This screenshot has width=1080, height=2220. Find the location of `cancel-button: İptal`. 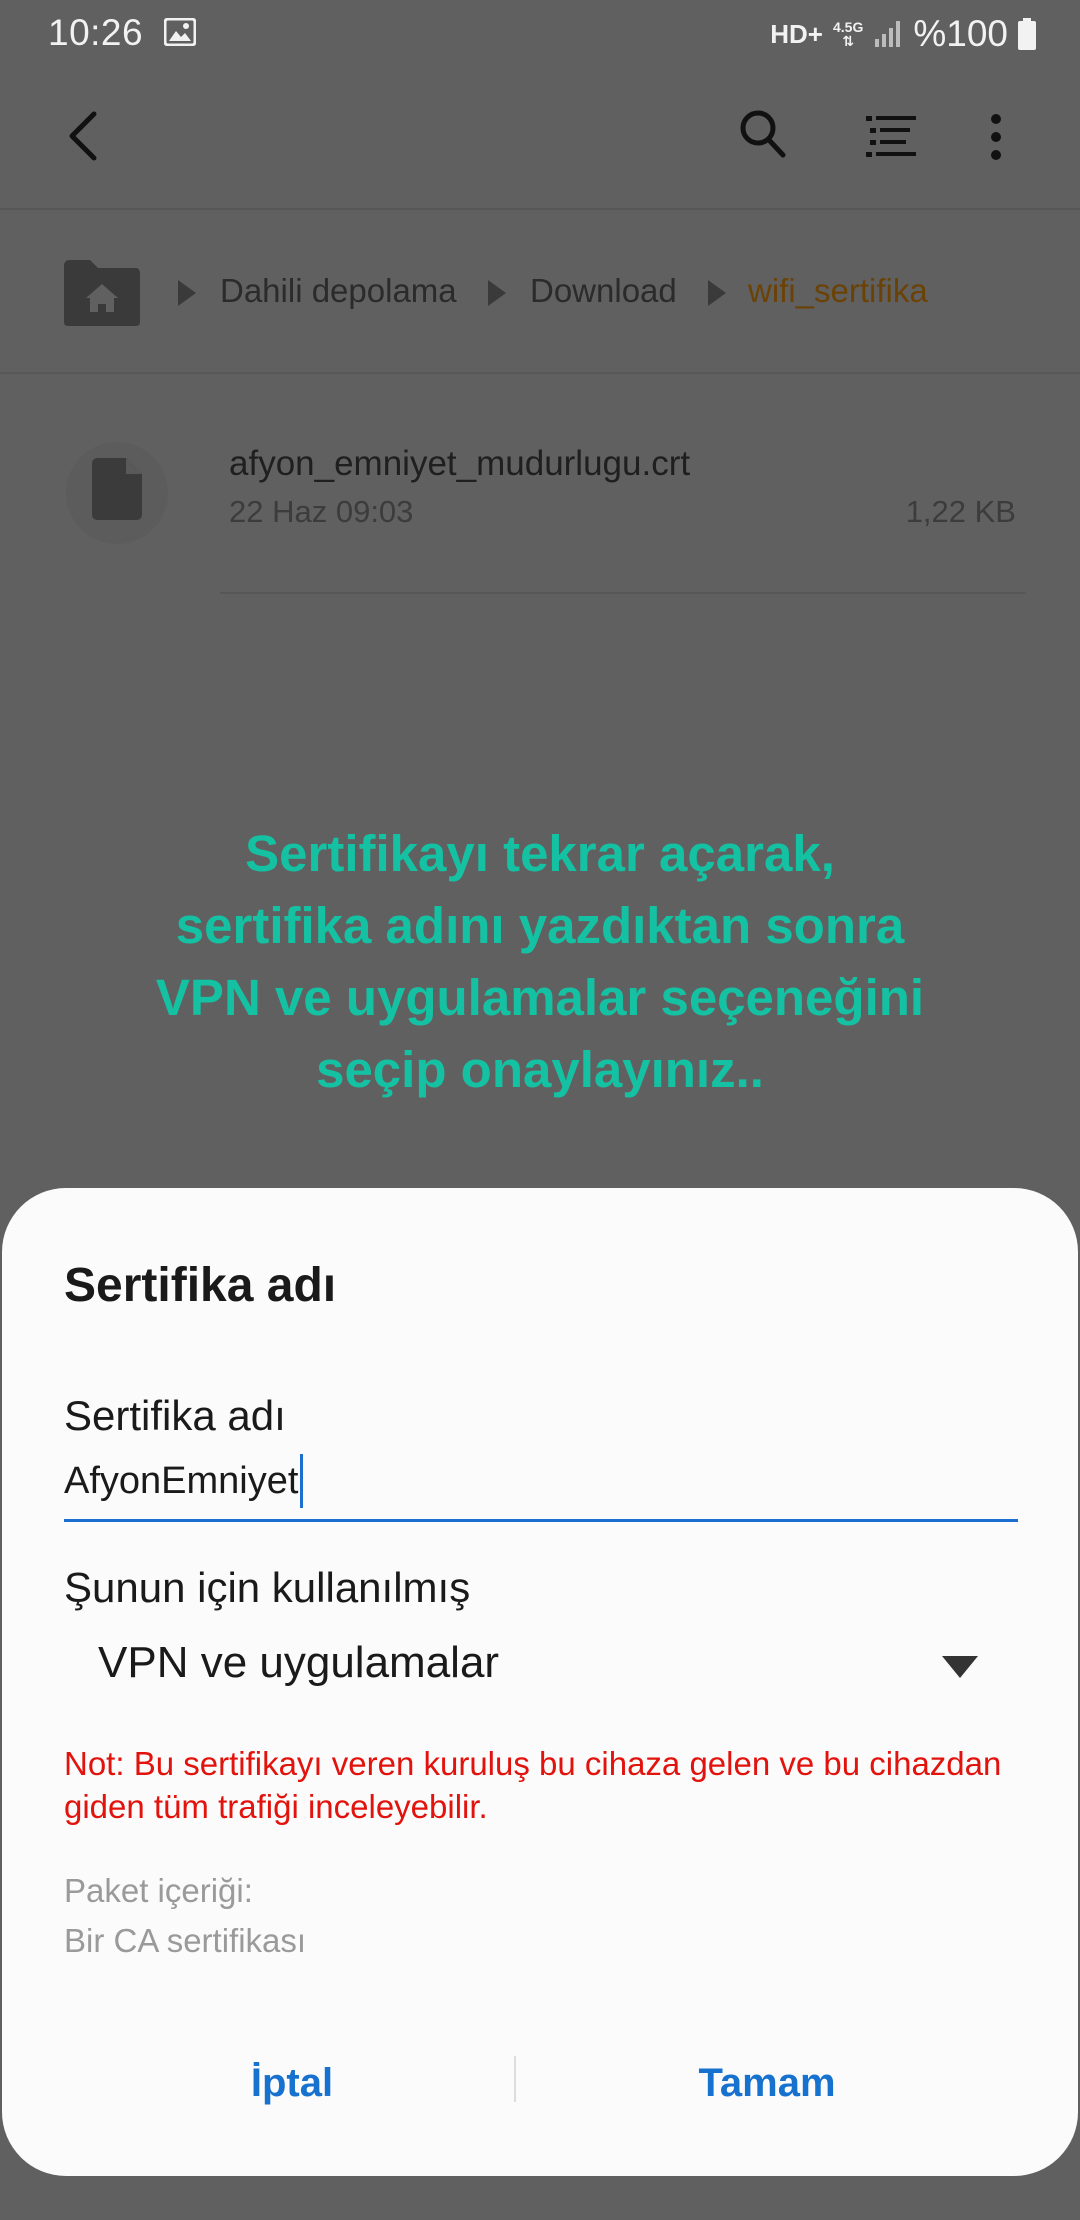

cancel-button: İptal is located at coordinates (292, 2083).